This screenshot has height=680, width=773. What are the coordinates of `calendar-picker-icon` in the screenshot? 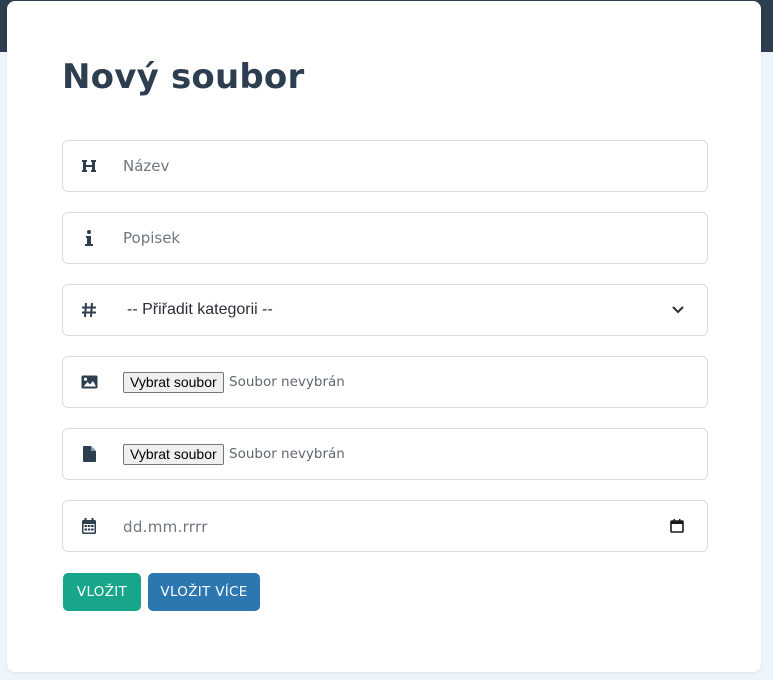 It's located at (677, 526).